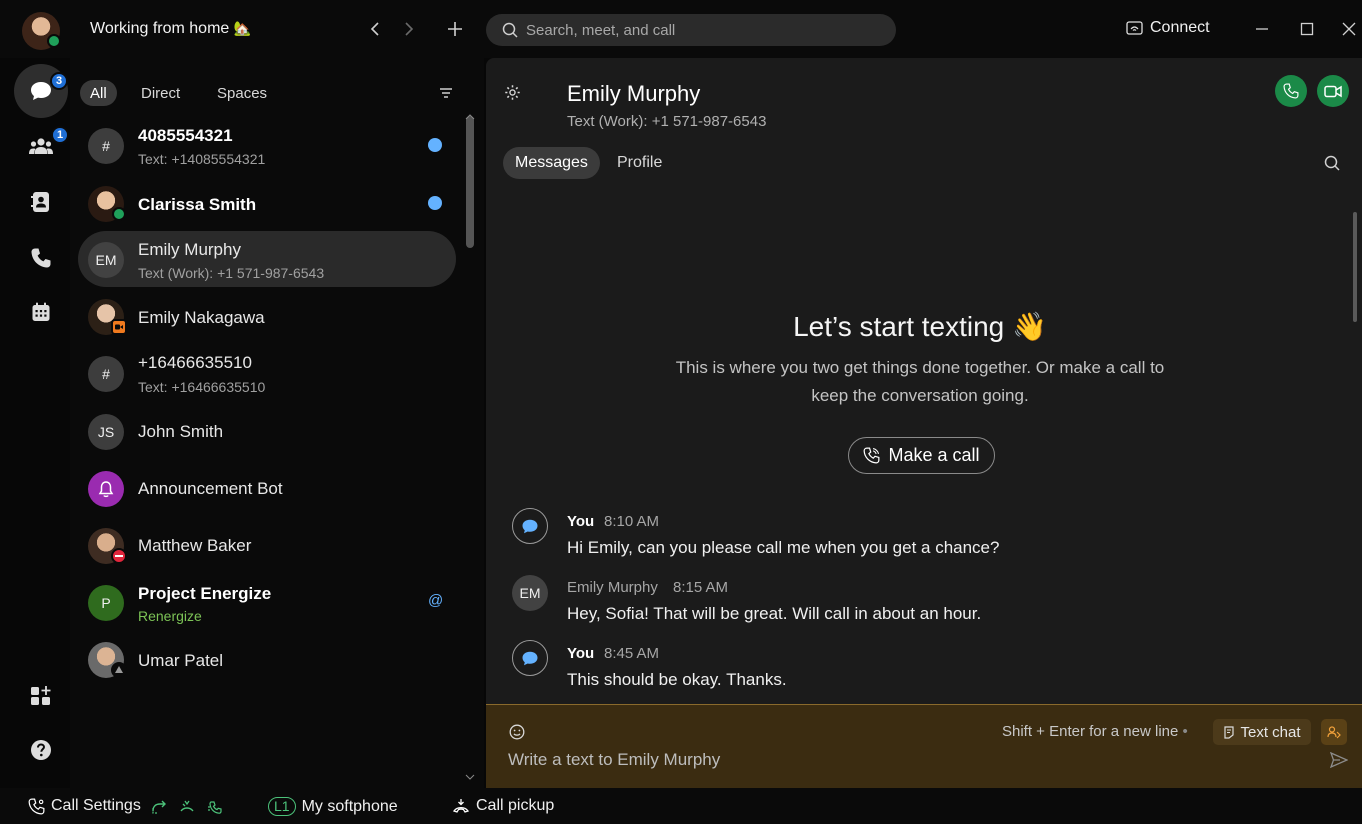 The image size is (1362, 824). Describe the element at coordinates (106, 260) in the screenshot. I see `contact-avatar: EM` at that location.